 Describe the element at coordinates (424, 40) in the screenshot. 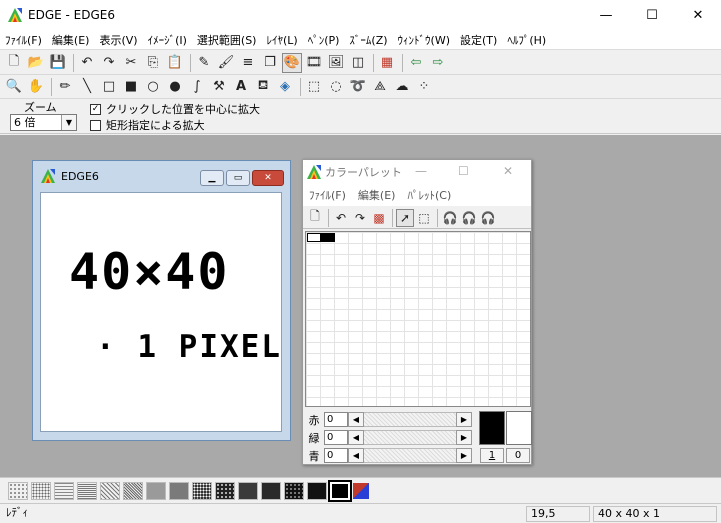

I see `menu-window: ｳｨﾝﾄﾞｳ(W)` at that location.